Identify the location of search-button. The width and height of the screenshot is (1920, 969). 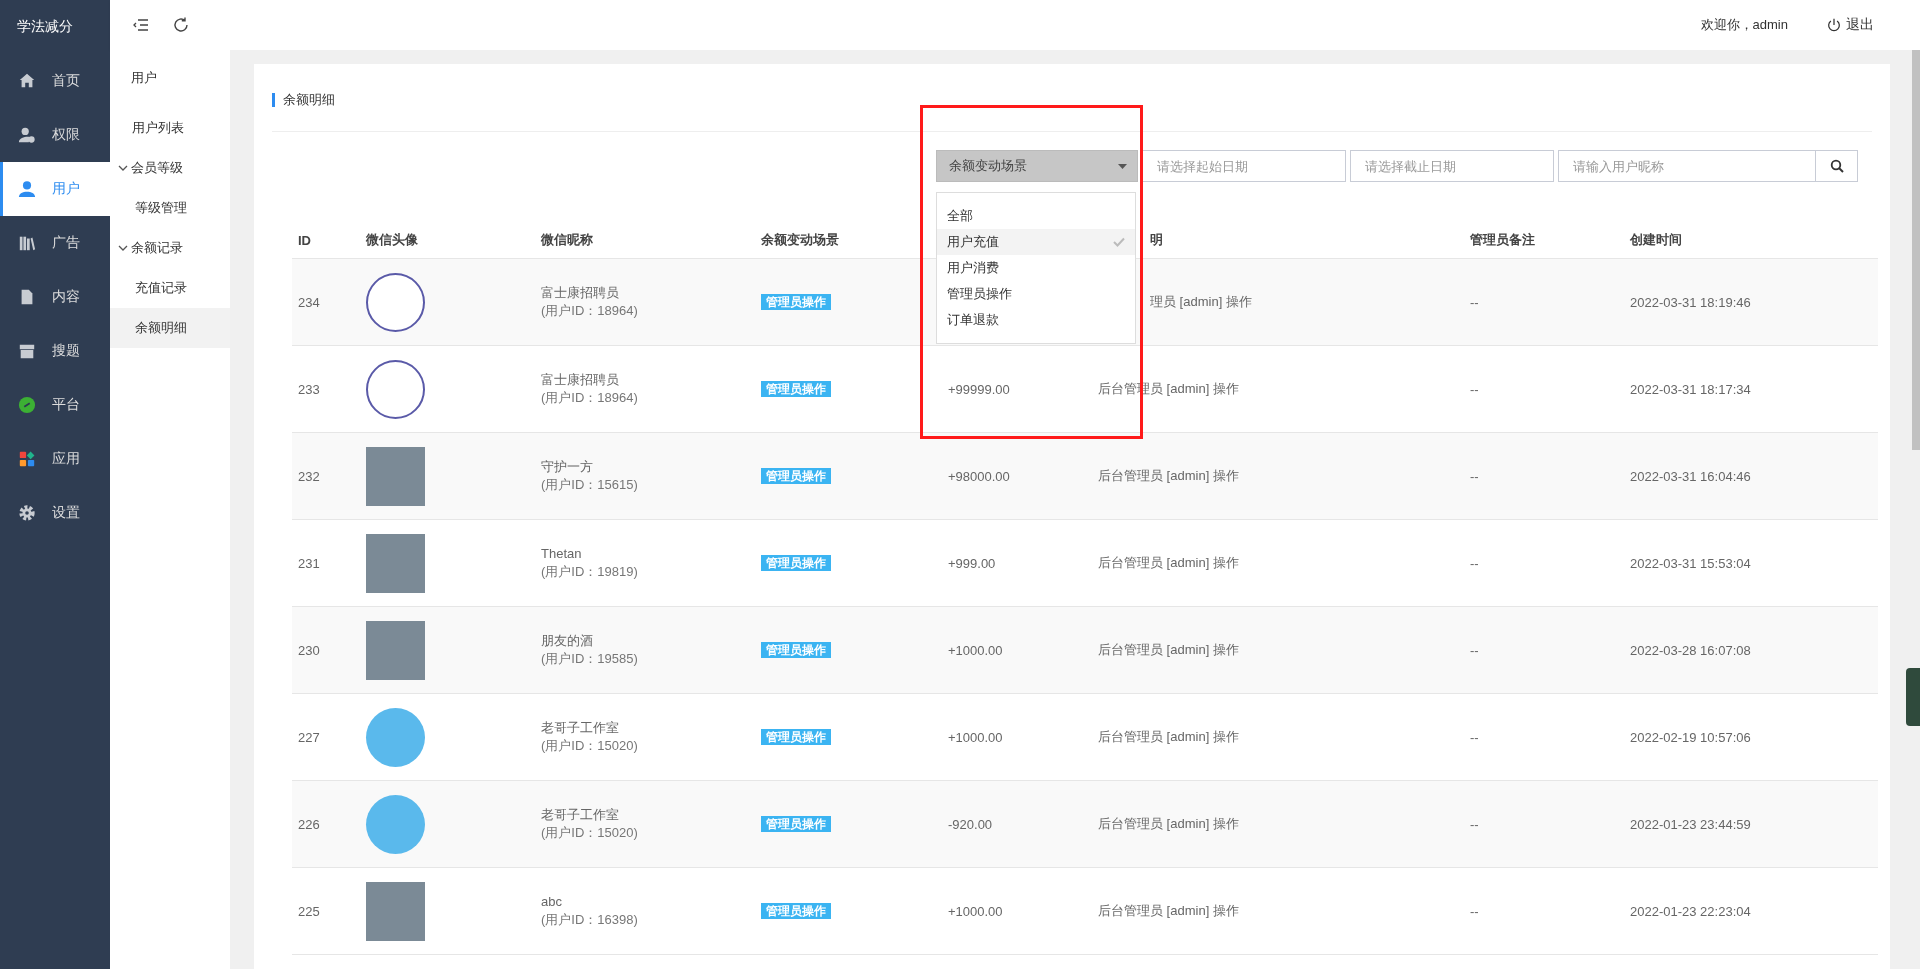
(1837, 166).